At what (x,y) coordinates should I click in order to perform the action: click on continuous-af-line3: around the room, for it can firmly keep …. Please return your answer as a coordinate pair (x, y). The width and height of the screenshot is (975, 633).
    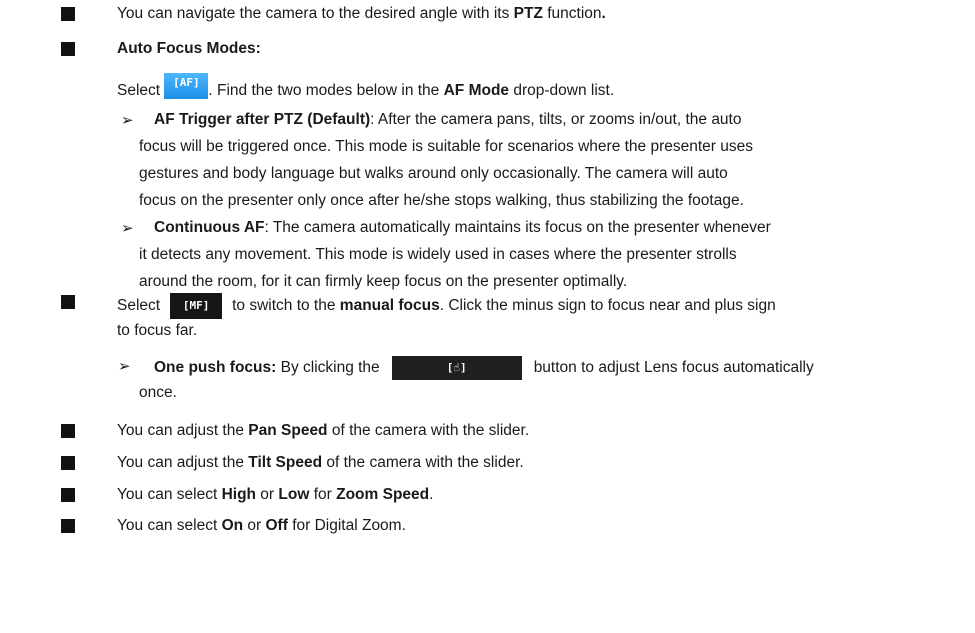
    Looking at the image, I should click on (383, 281).